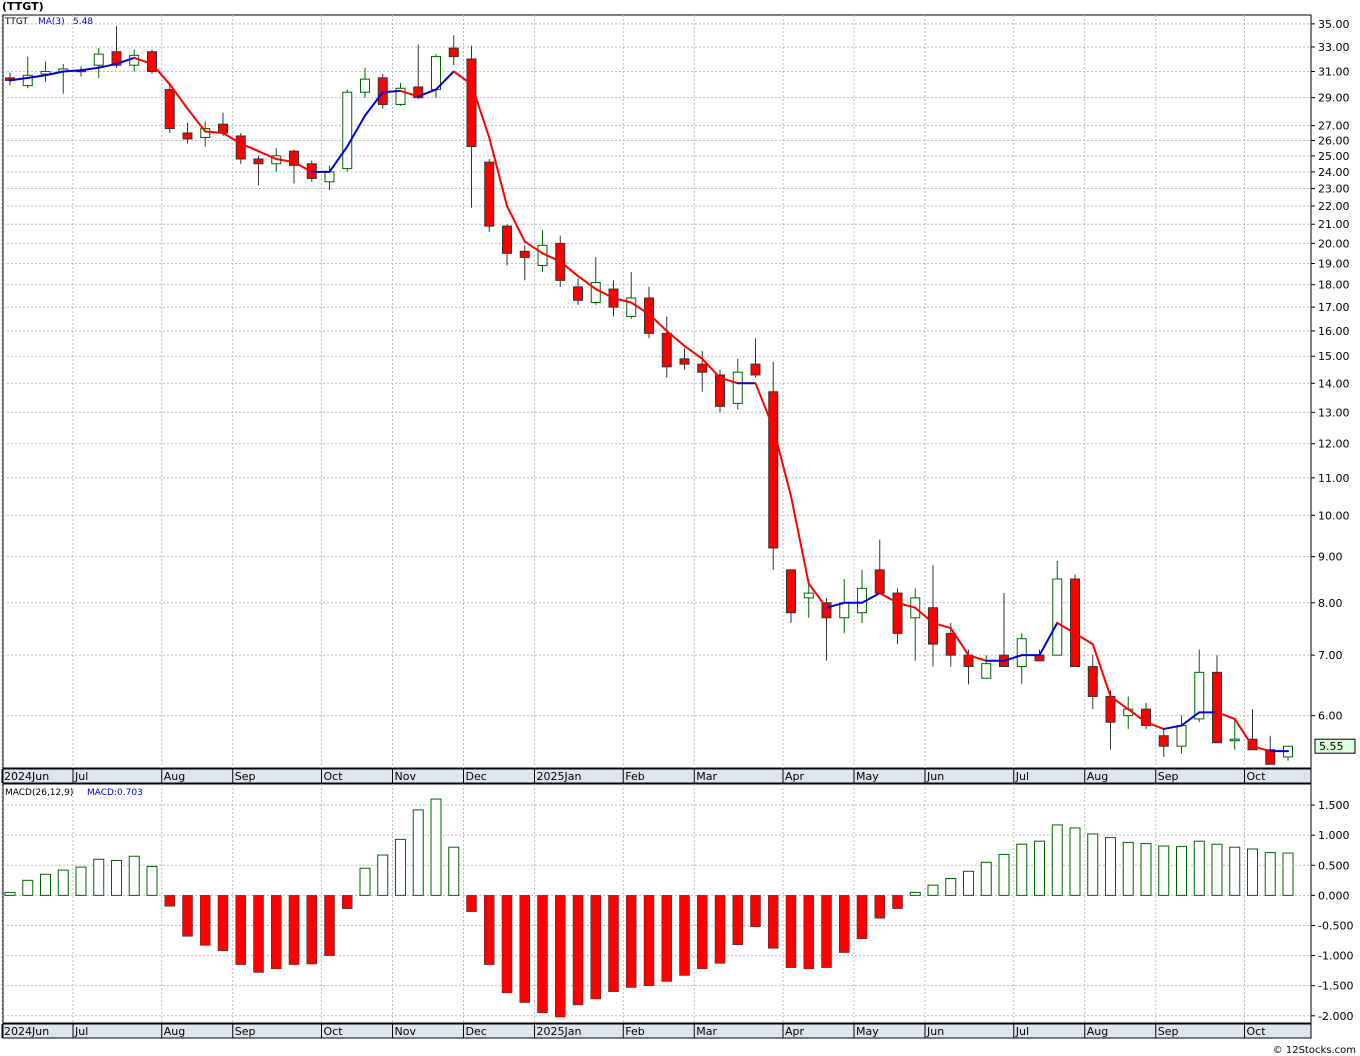 The height and width of the screenshot is (1056, 1360). Describe the element at coordinates (1331, 746) in the screenshot. I see `last-price-label: 5.55` at that location.